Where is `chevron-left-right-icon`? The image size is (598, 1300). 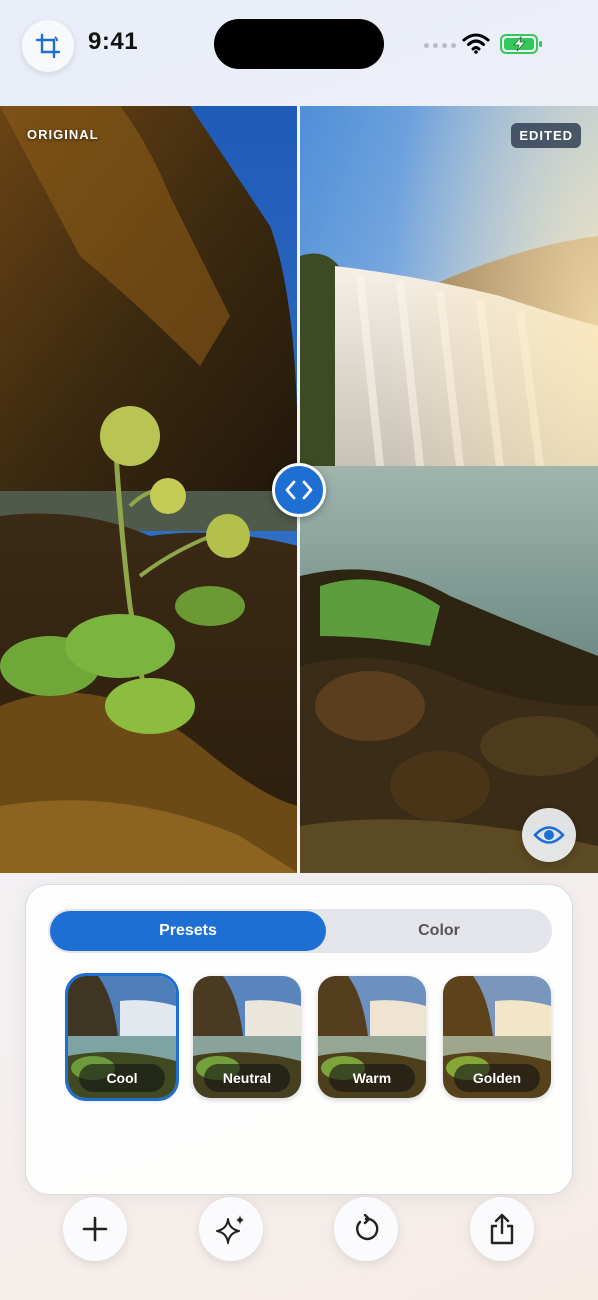 chevron-left-right-icon is located at coordinates (299, 490).